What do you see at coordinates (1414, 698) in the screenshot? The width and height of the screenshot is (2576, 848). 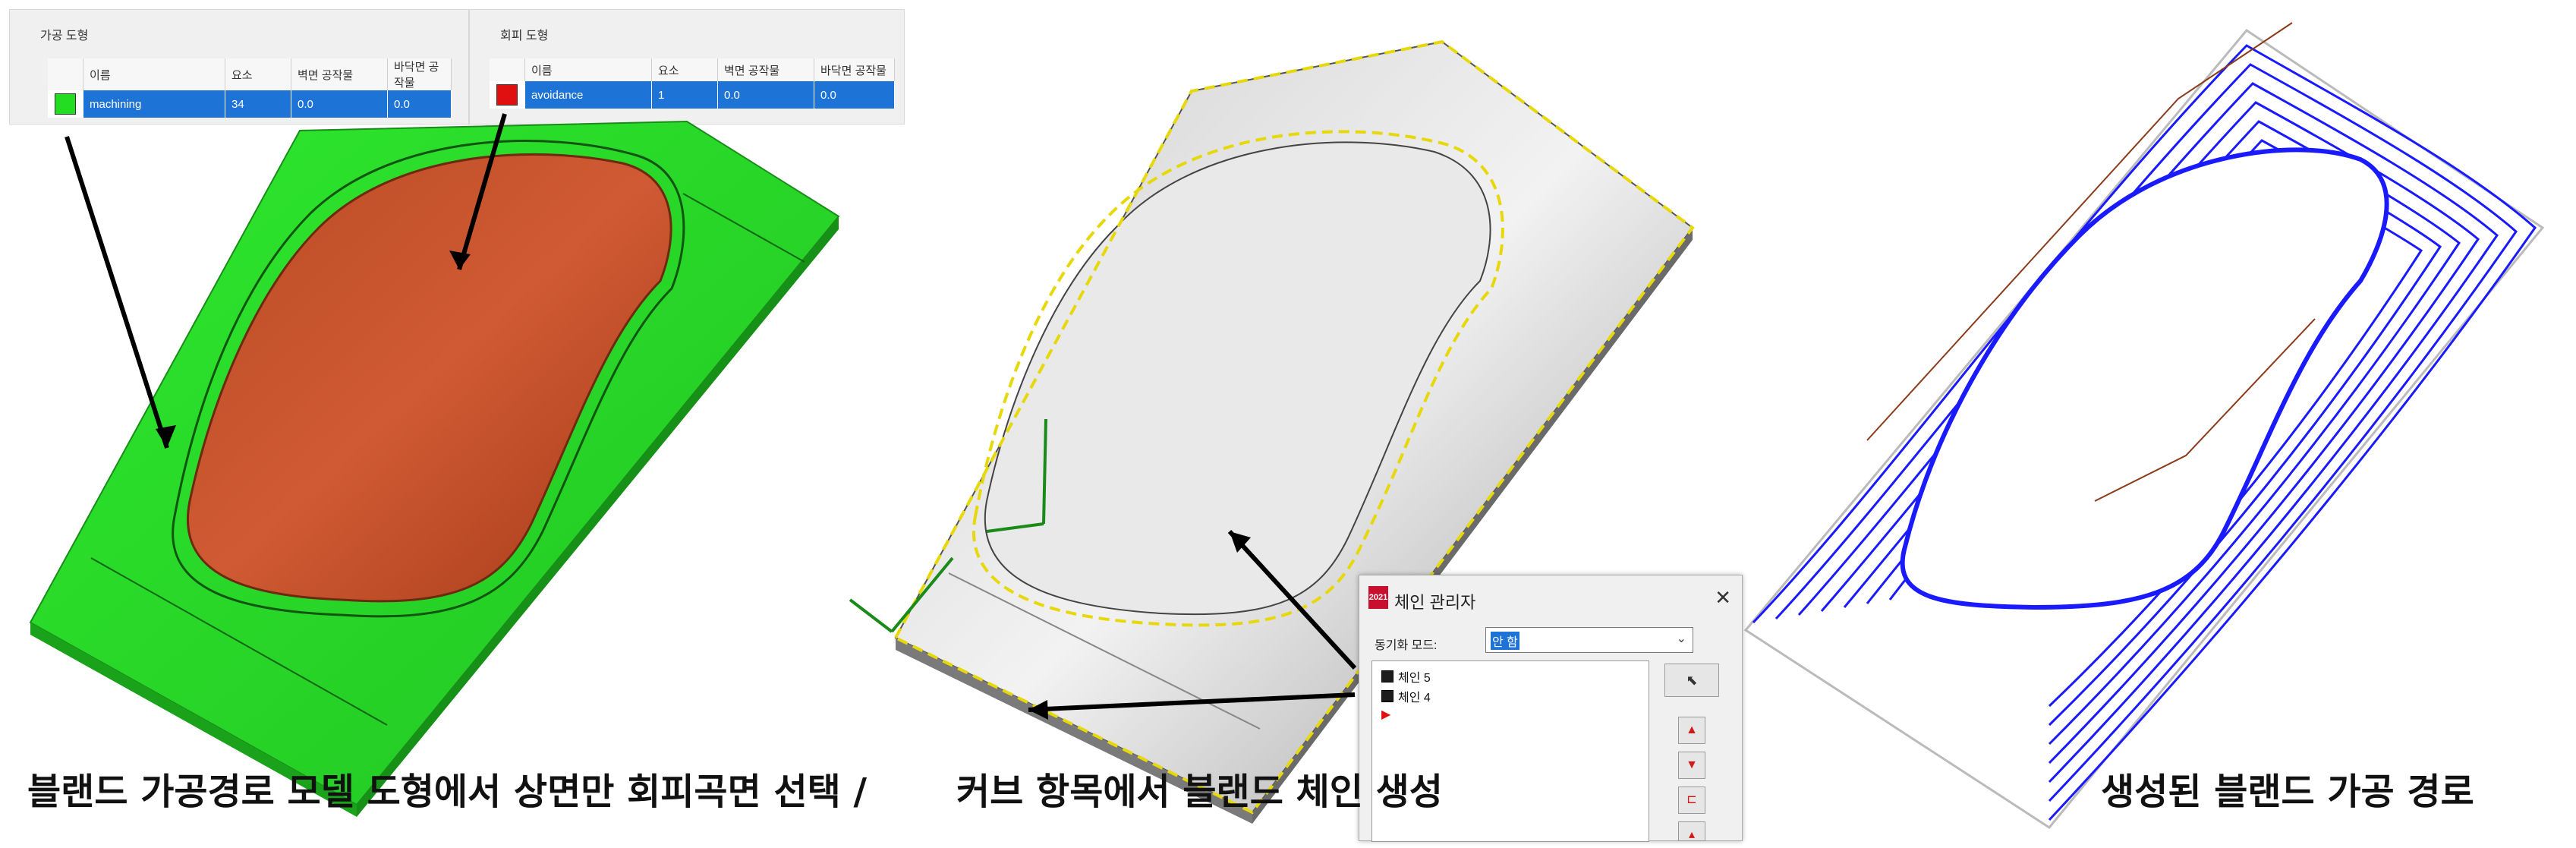 I see `chain-label: 체인 4` at bounding box center [1414, 698].